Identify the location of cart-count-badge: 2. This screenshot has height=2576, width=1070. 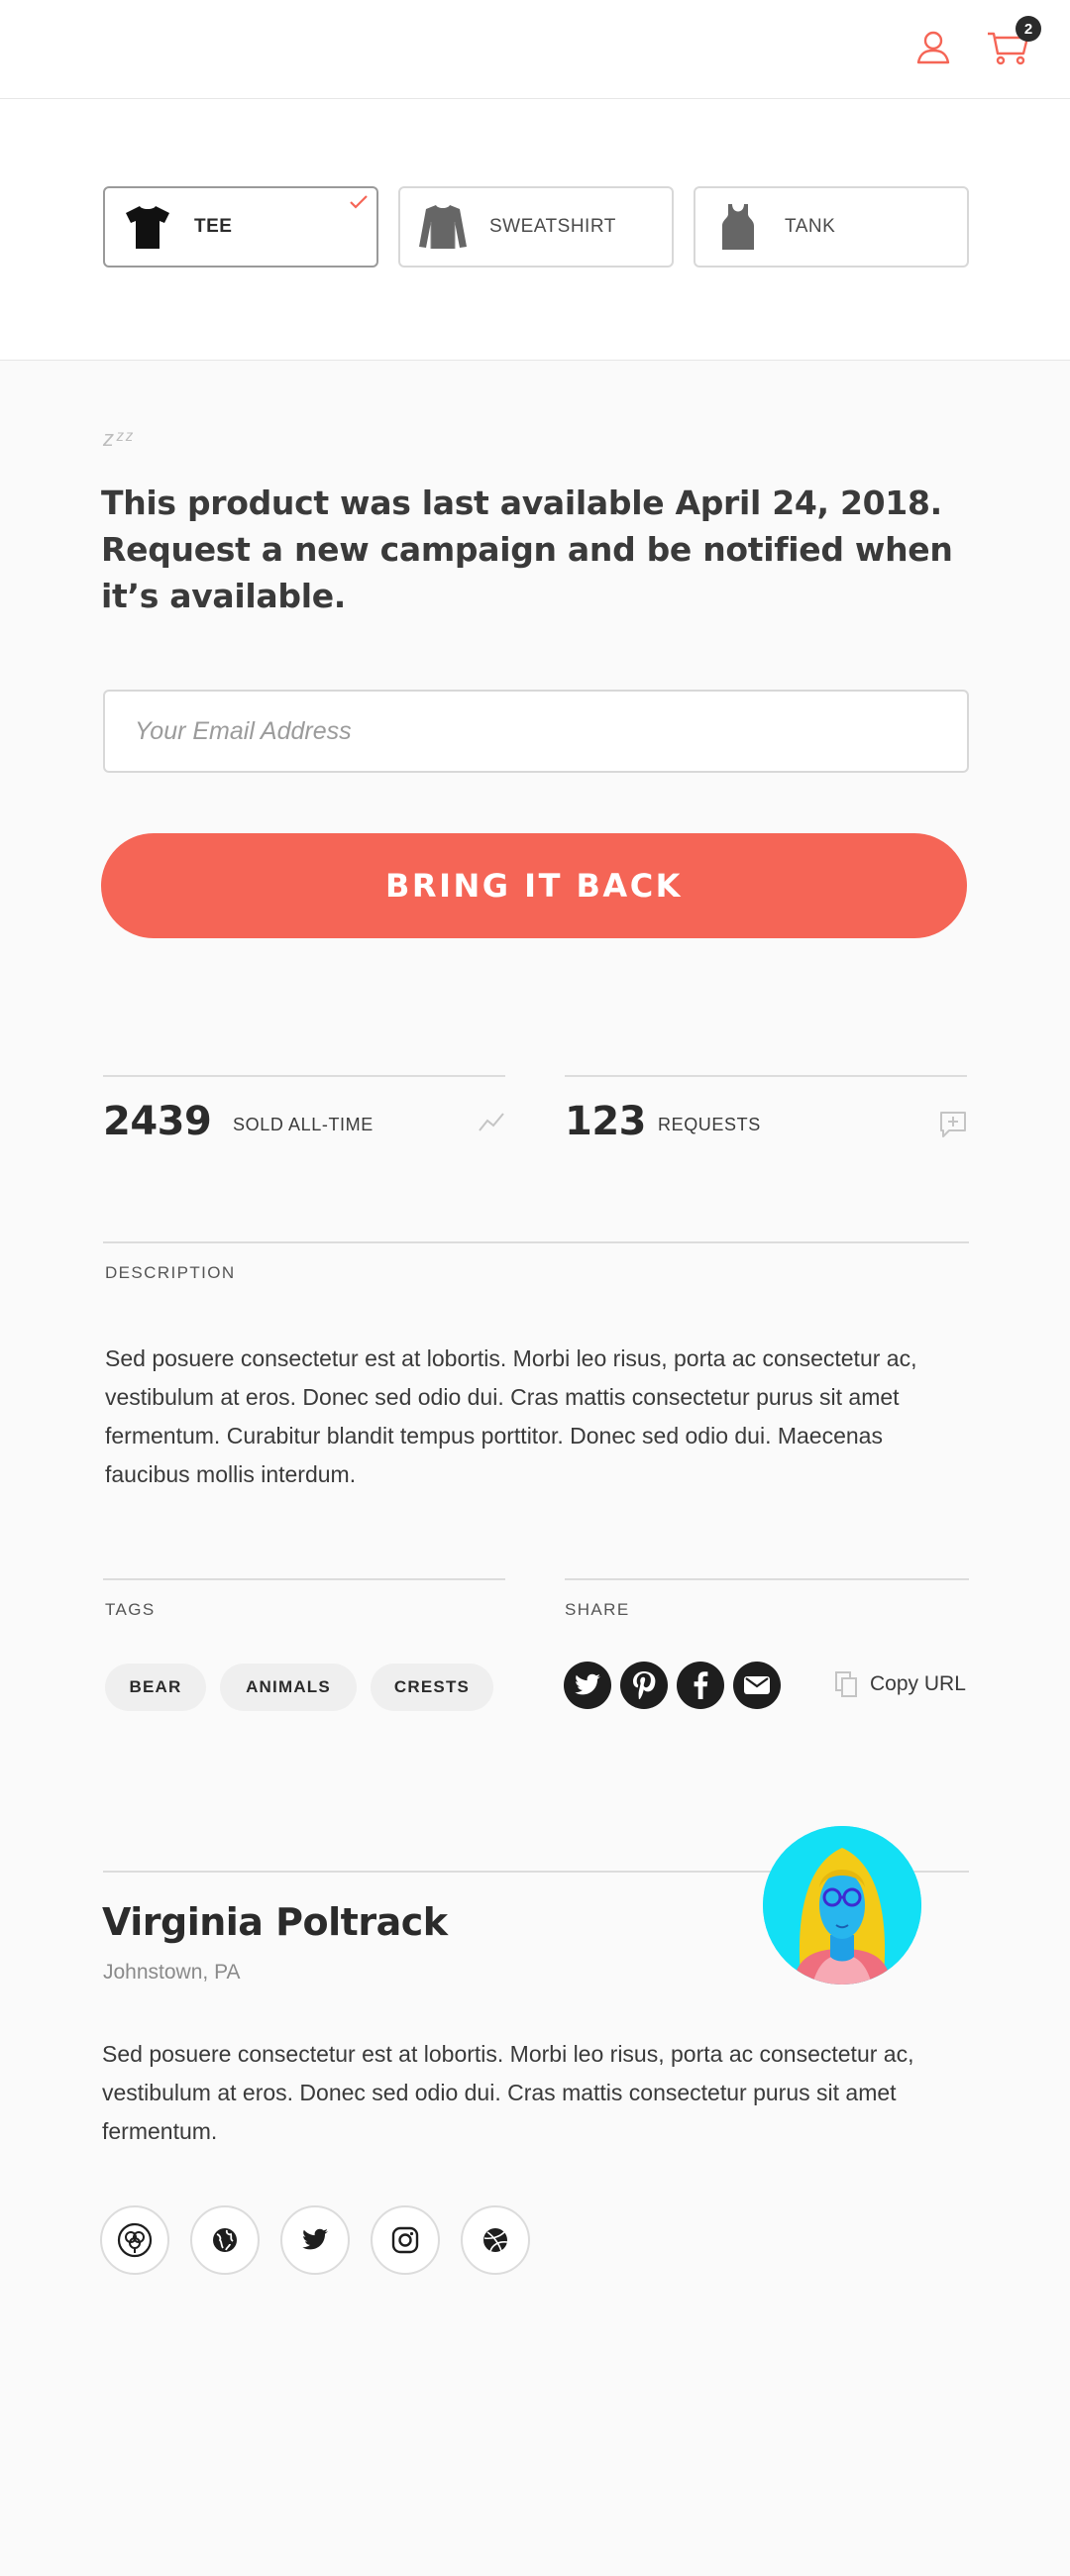
(1028, 29).